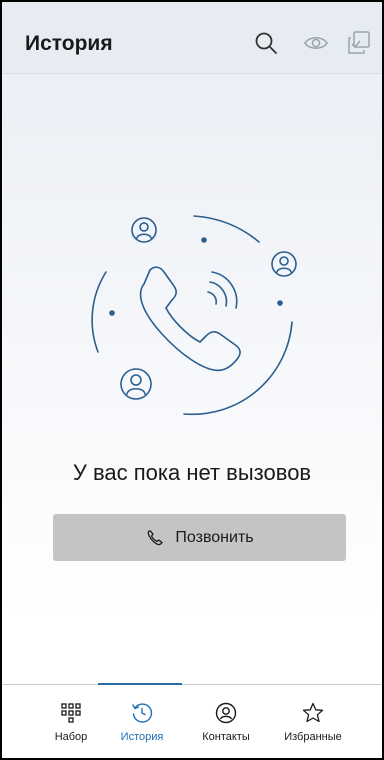  Describe the element at coordinates (69, 43) in the screenshot. I see `page-title: История` at that location.